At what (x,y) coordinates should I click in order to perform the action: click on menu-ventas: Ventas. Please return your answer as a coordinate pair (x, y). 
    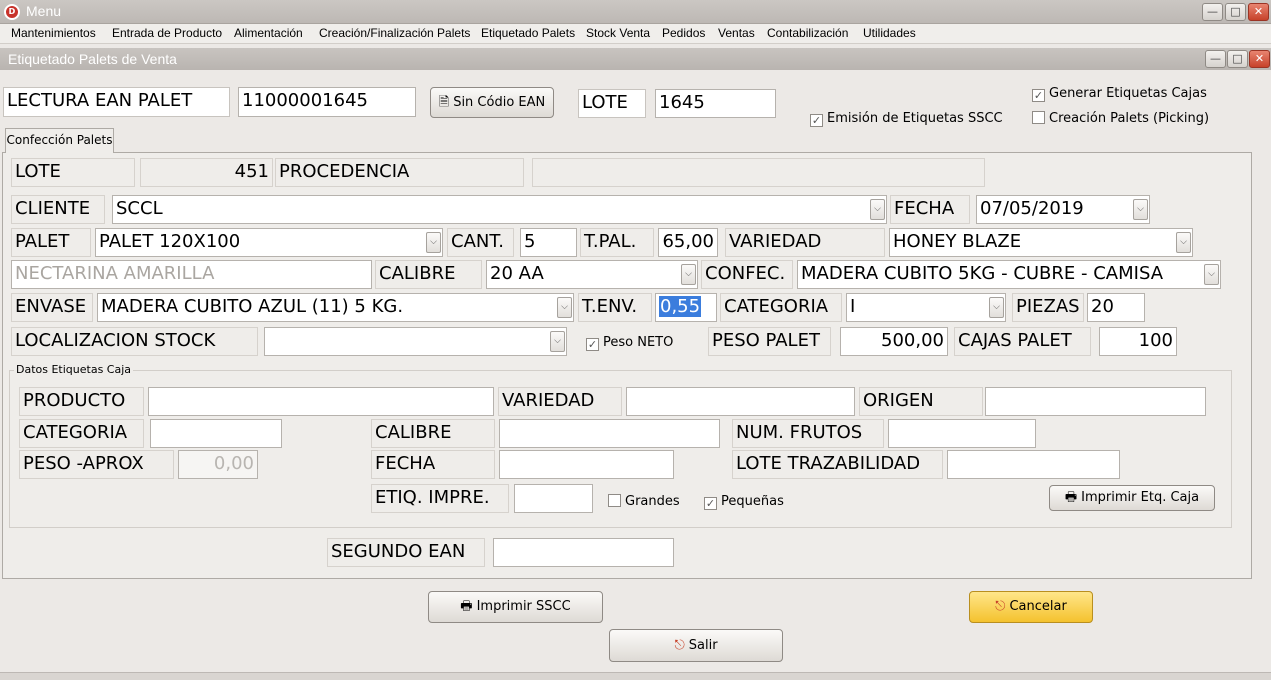
    Looking at the image, I should click on (736, 33).